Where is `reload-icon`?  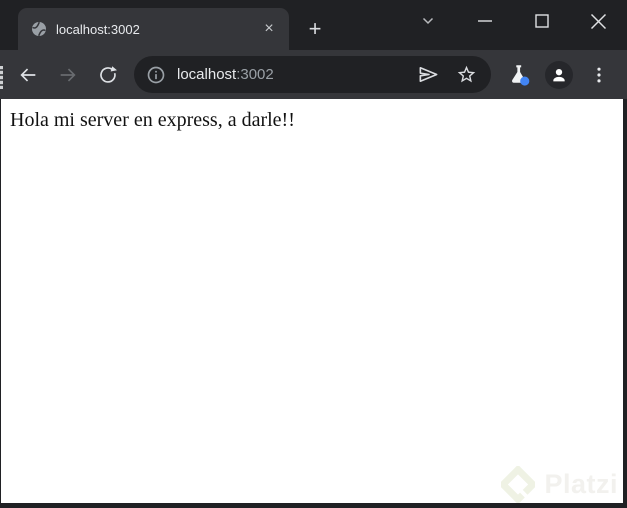
reload-icon is located at coordinates (108, 74).